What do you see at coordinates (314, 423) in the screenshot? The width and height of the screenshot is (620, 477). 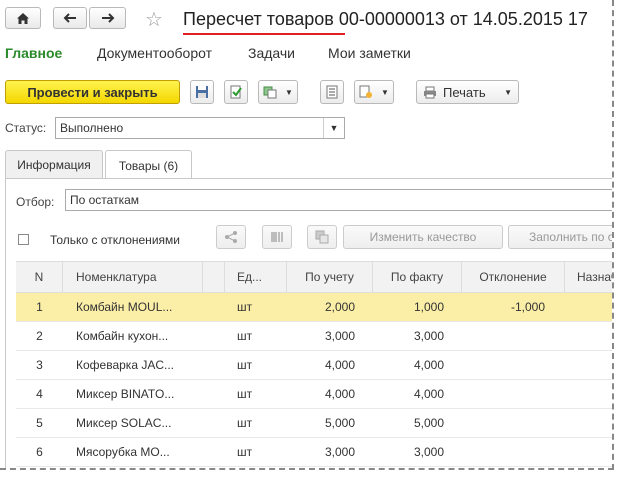 I see `table-row: 5 Миксер SOLAC... шт 5,000 5,000` at bounding box center [314, 423].